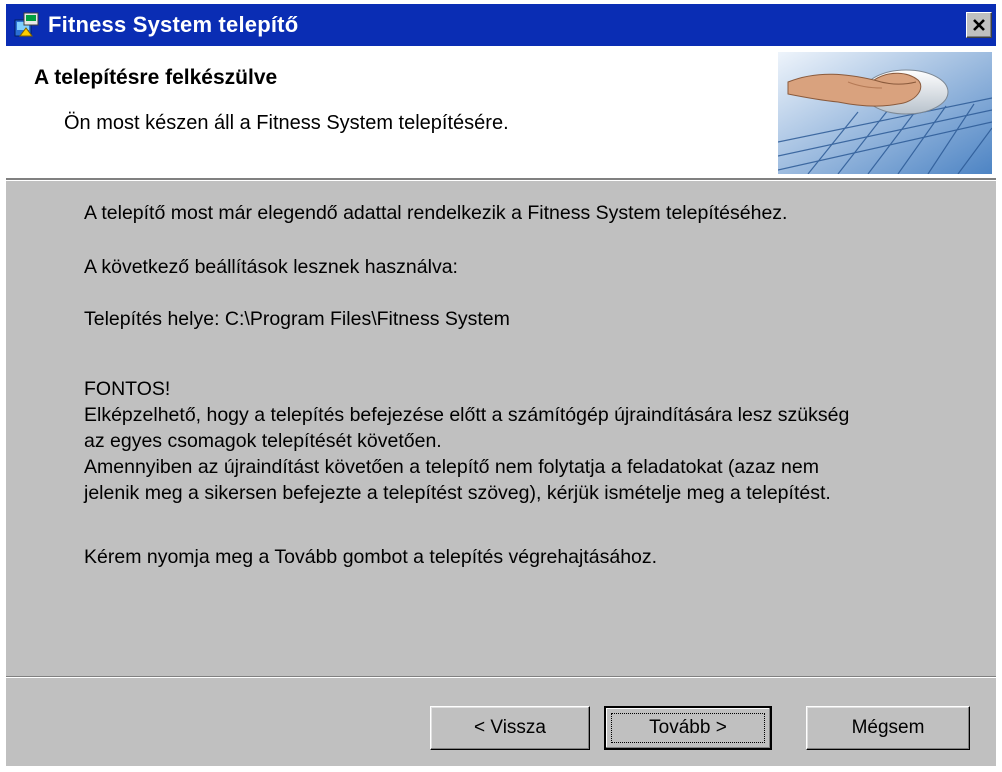  I want to click on installer-icon, so click(27, 25).